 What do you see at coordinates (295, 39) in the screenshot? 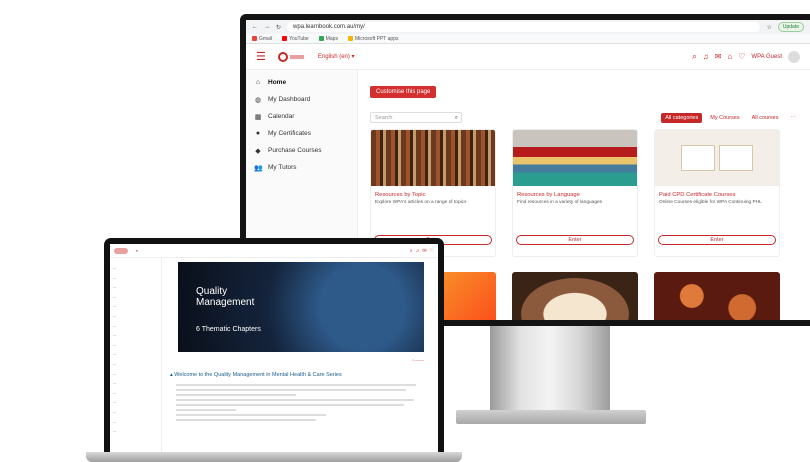
I see `bookmark-youtube: YouTube` at bounding box center [295, 39].